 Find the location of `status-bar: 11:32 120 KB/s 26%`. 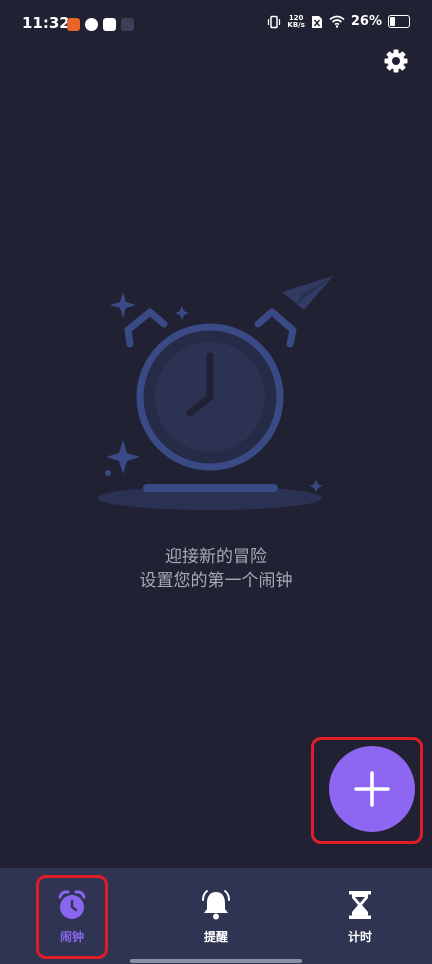

status-bar: 11:32 120 KB/s 26% is located at coordinates (216, 26).